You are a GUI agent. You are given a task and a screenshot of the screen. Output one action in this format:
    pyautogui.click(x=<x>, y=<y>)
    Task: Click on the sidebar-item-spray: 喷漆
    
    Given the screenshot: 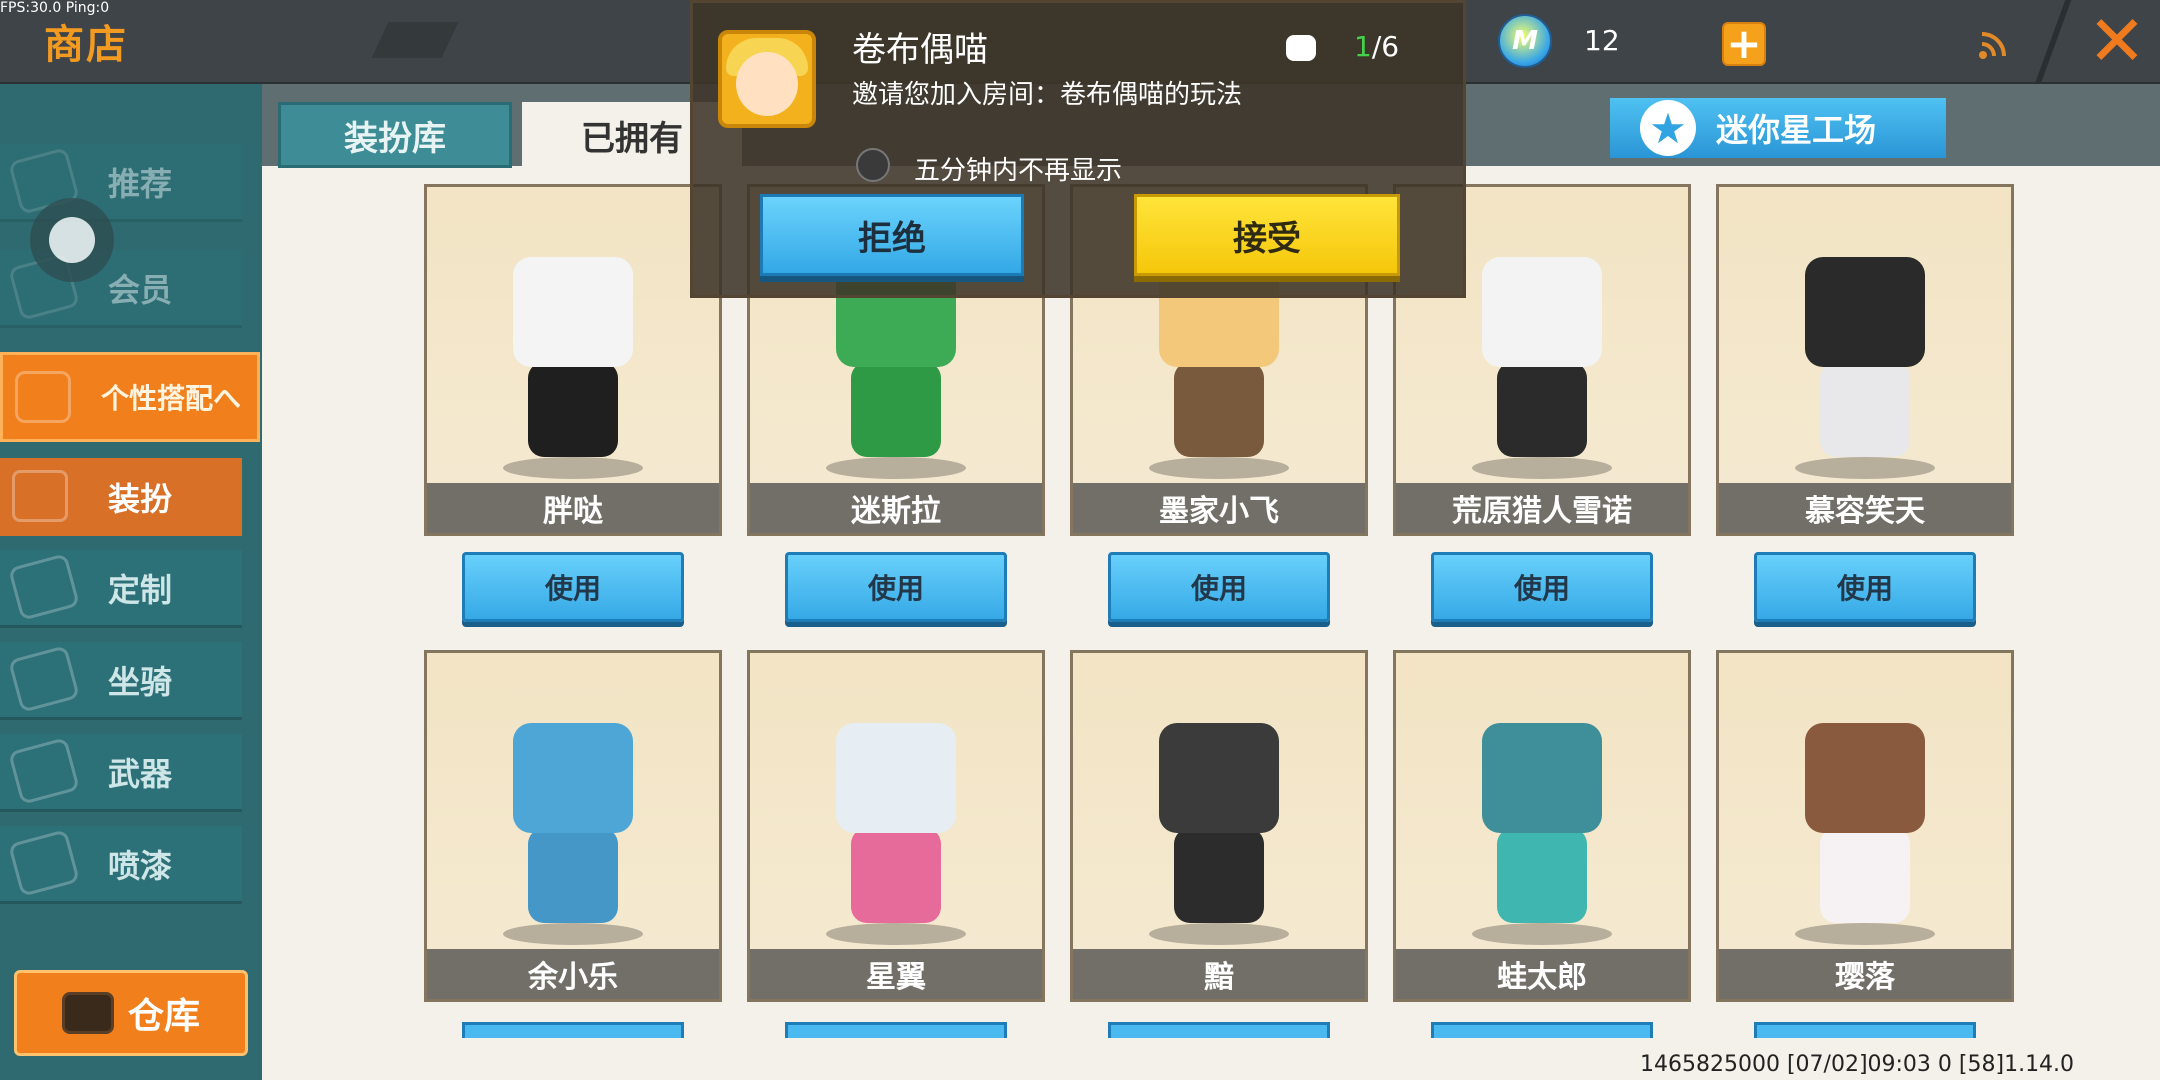 What is the action you would take?
    pyautogui.click(x=121, y=865)
    